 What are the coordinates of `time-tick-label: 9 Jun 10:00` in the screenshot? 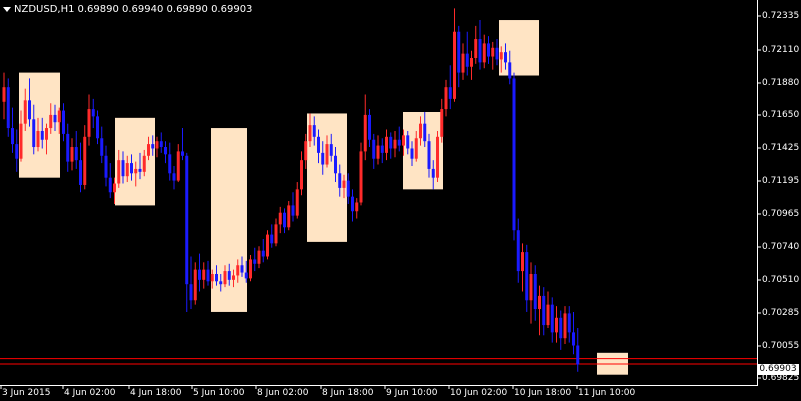 It's located at (412, 393).